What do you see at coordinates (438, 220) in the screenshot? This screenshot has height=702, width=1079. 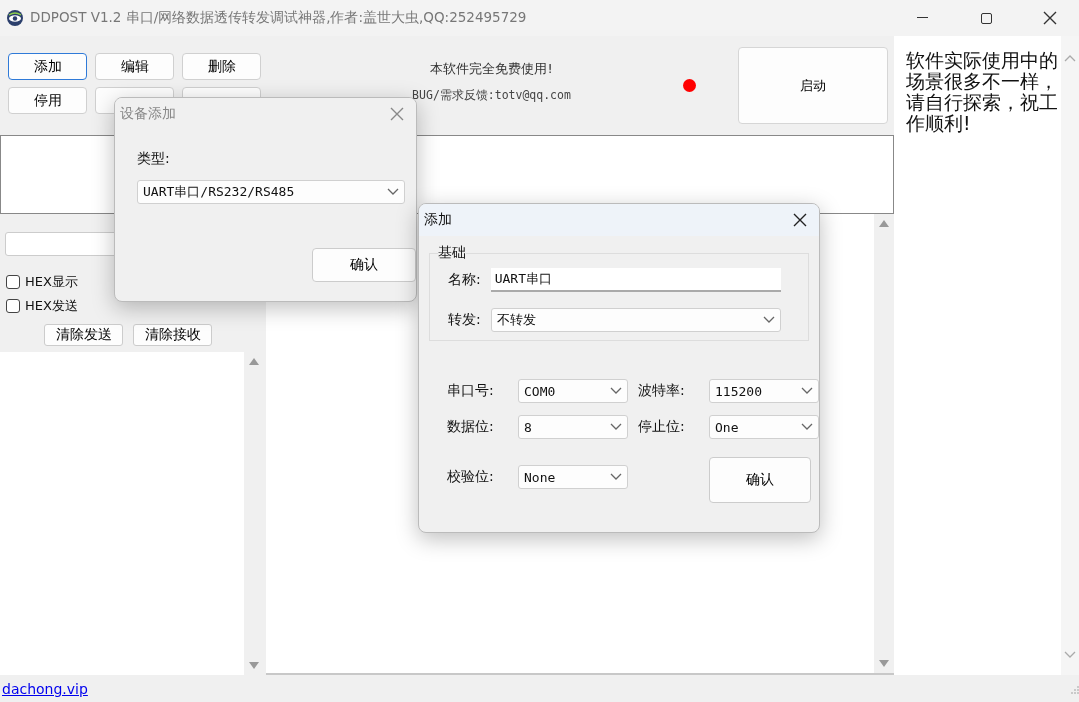 I see `dialog-title: 添加` at bounding box center [438, 220].